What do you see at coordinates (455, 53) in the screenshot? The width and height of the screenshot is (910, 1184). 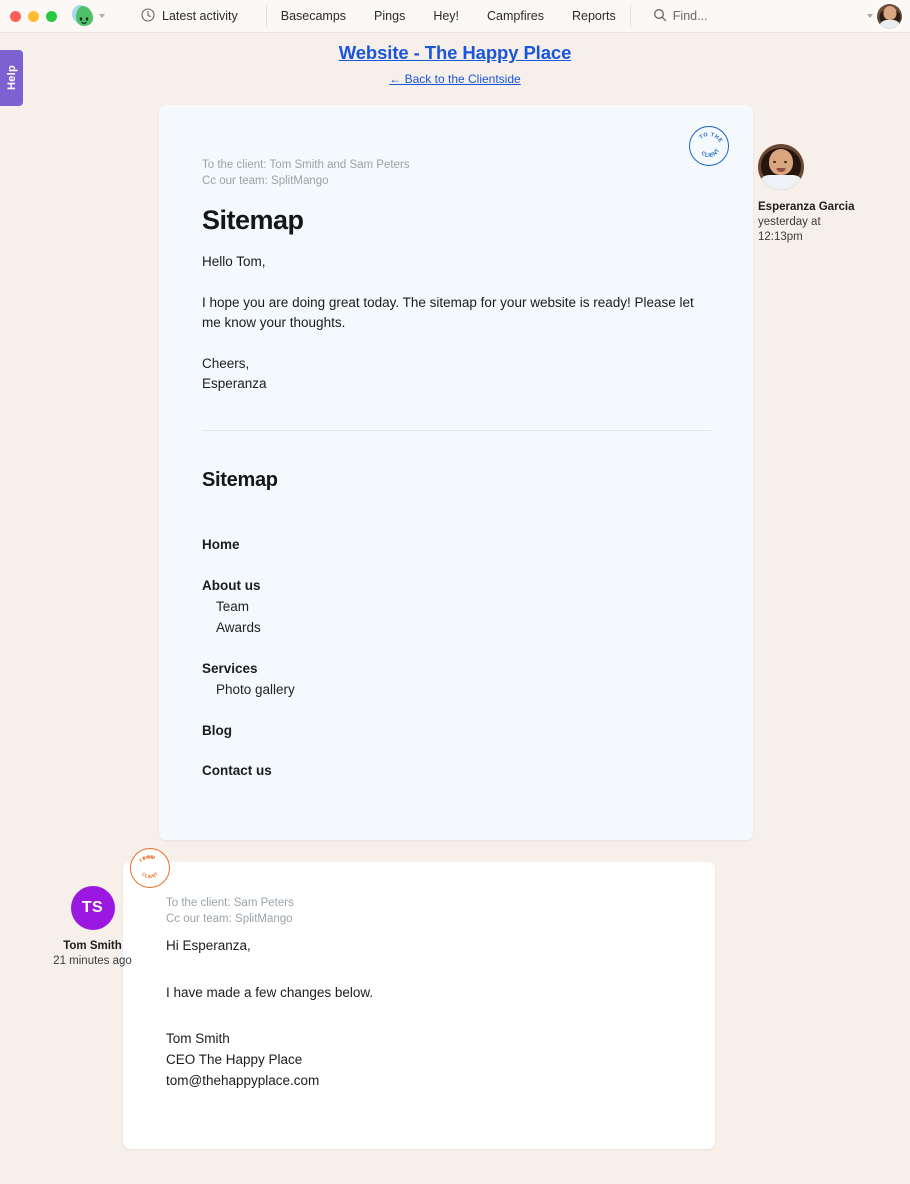 I see `page-title: Website - The Happy Place` at bounding box center [455, 53].